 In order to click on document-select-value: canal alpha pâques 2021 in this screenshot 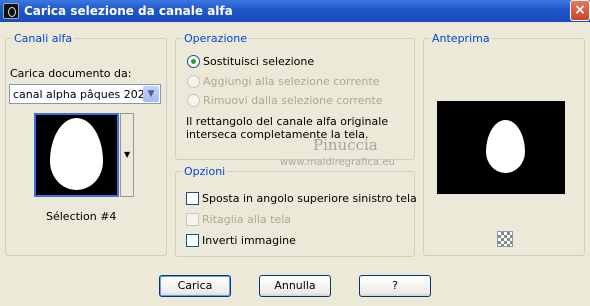, I will do `click(82, 94)`.